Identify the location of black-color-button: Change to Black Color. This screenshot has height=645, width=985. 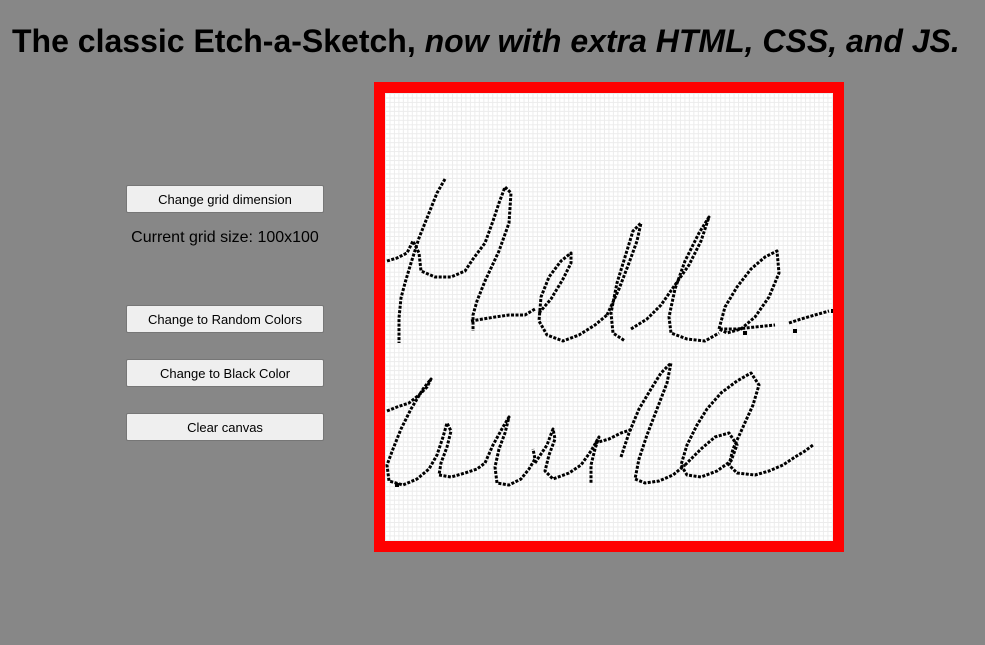
(225, 373).